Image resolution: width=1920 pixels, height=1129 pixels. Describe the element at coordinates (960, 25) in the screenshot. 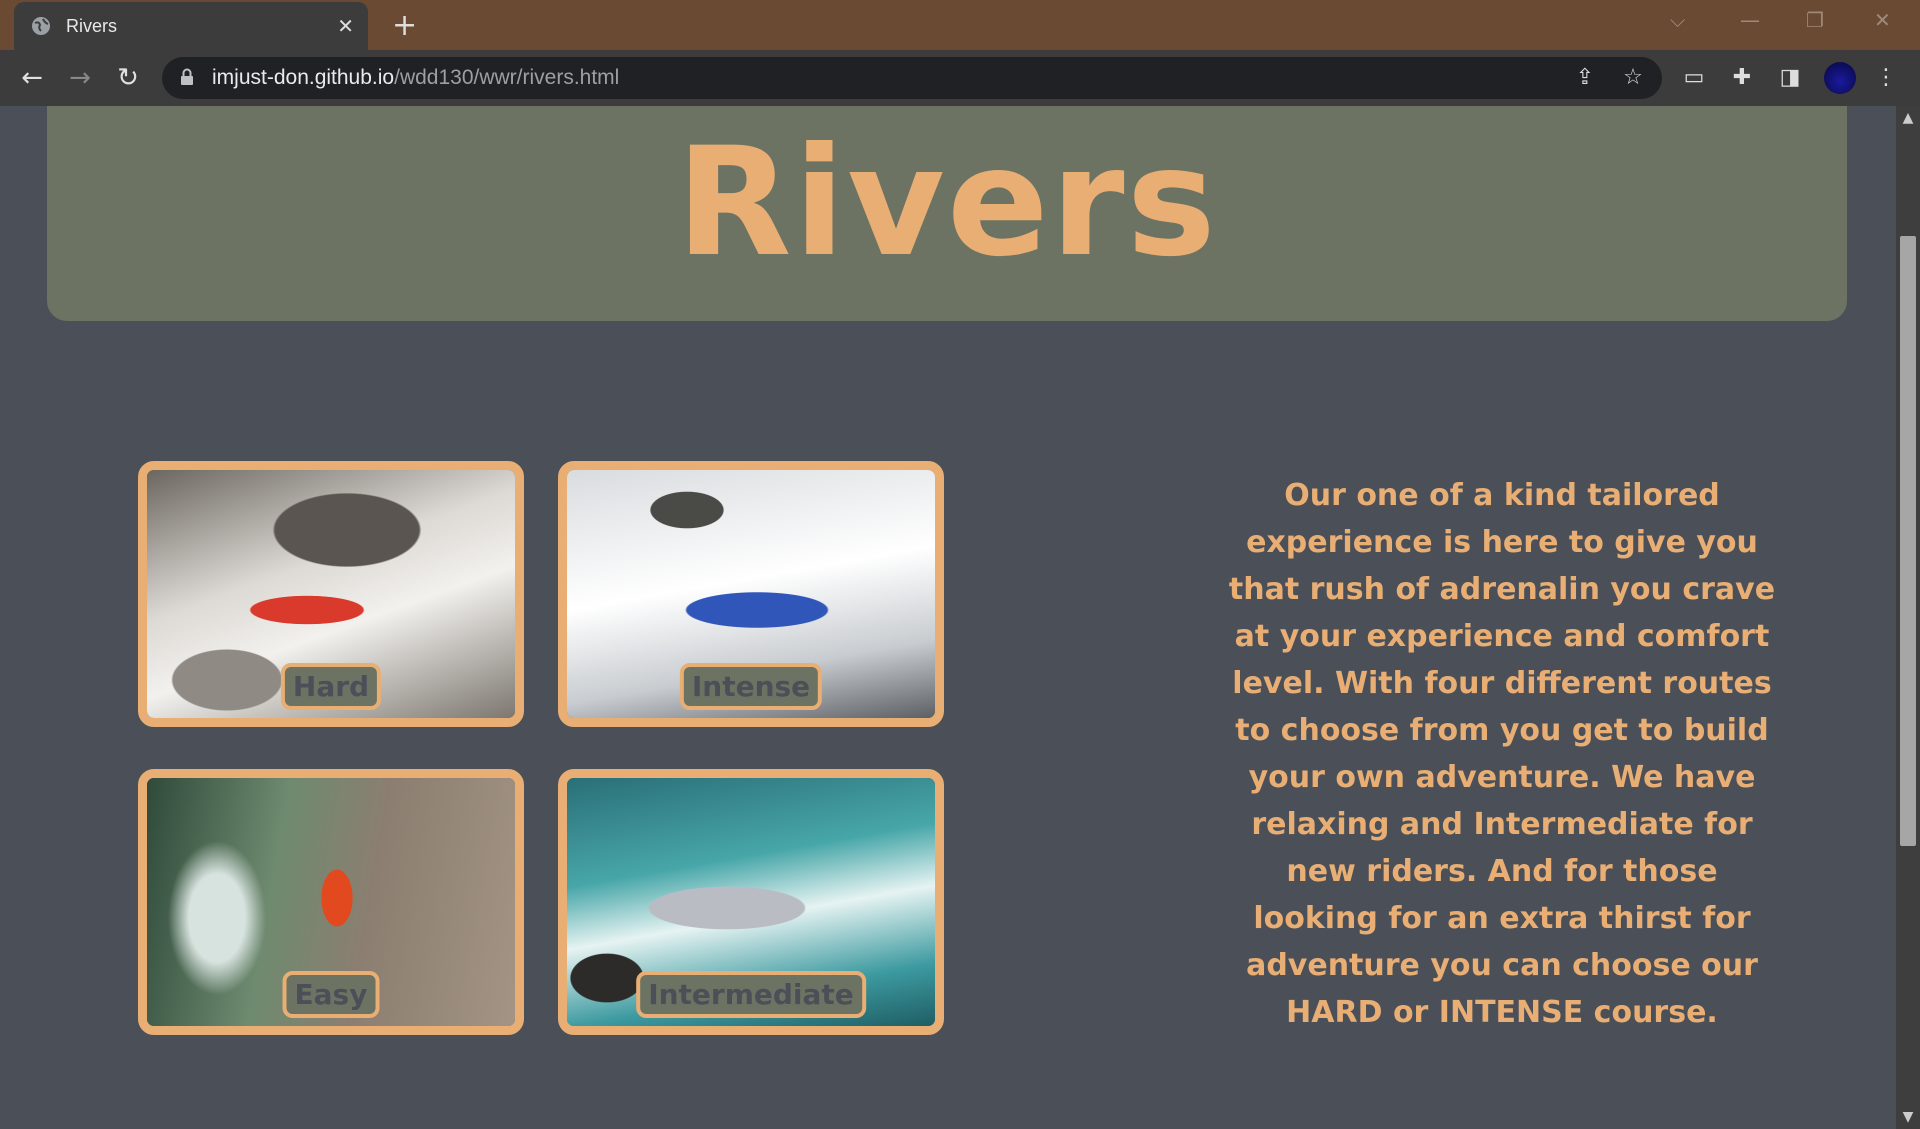

I see `tab-strip: Rivers ✕ + ⌵ — ❐ ✕` at that location.